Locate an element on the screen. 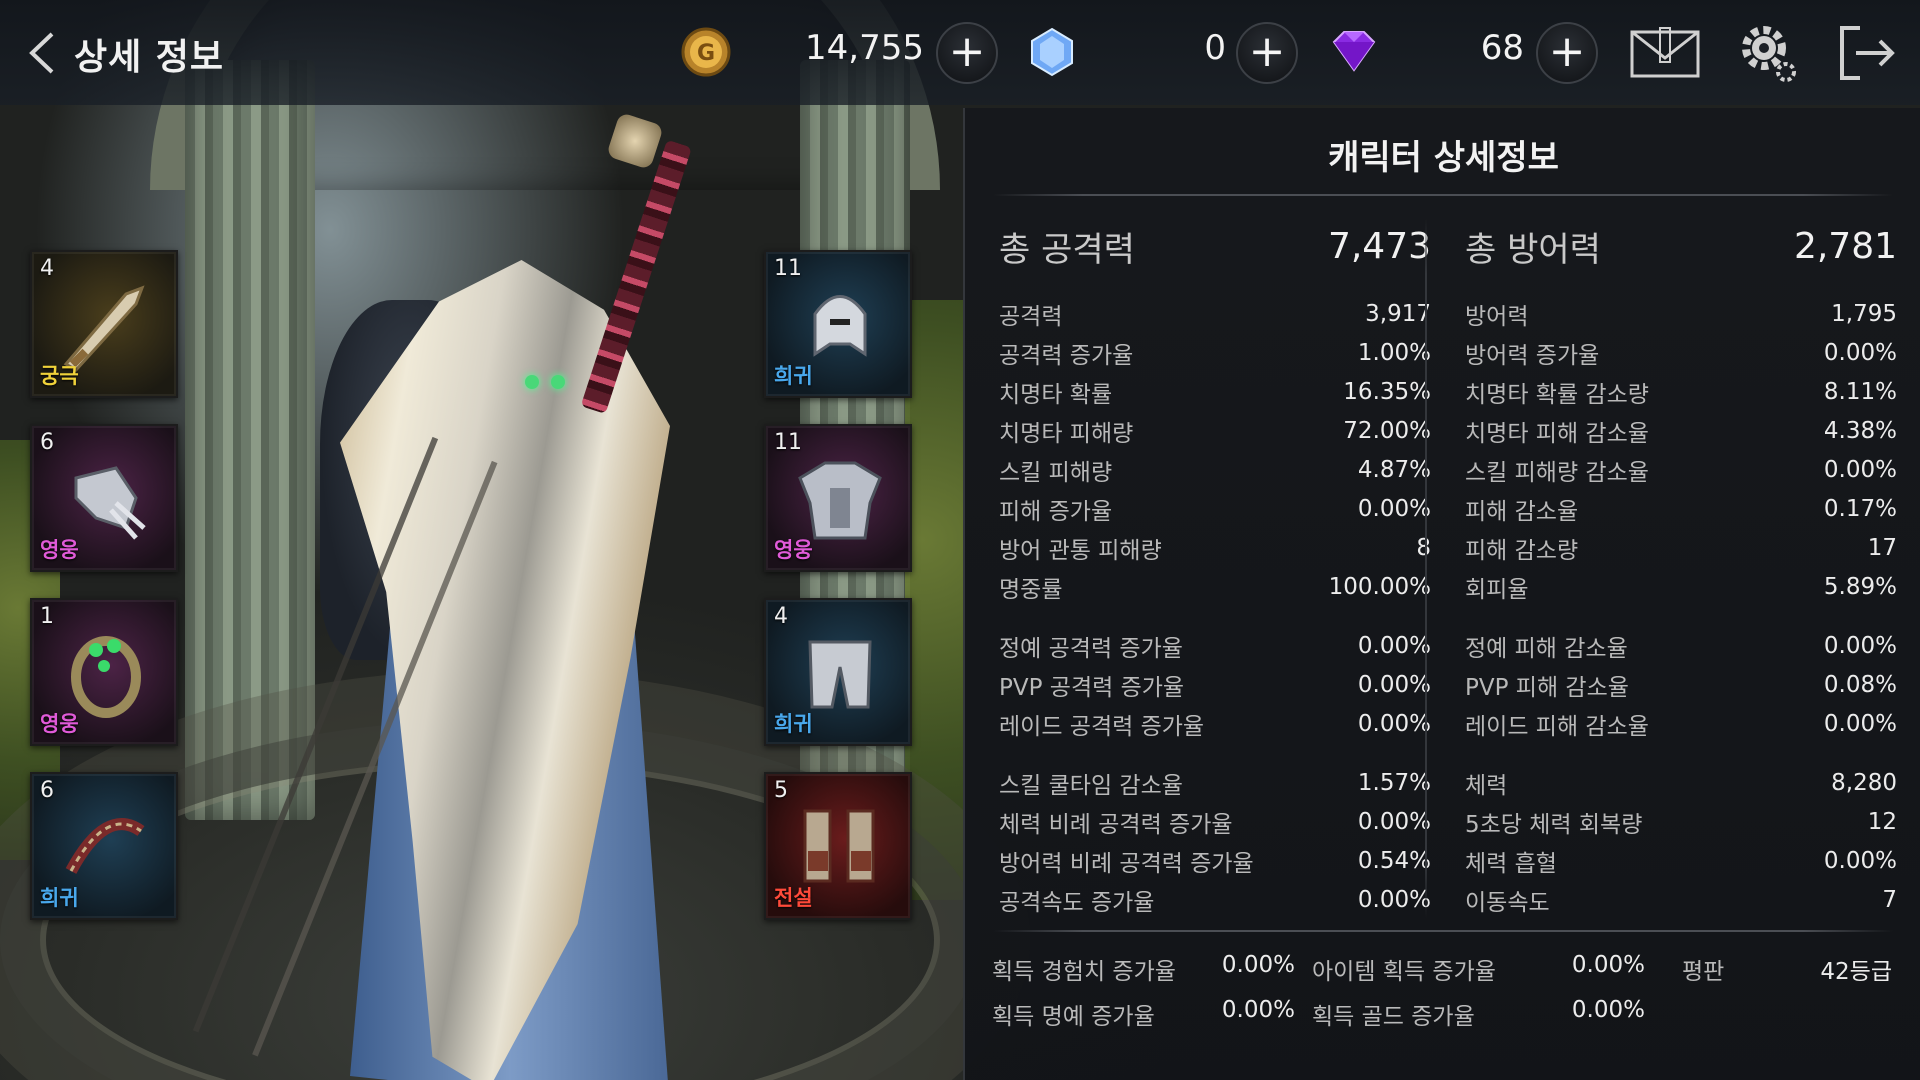 This screenshot has height=1080, width=1920. greatsword-pommel is located at coordinates (635, 141).